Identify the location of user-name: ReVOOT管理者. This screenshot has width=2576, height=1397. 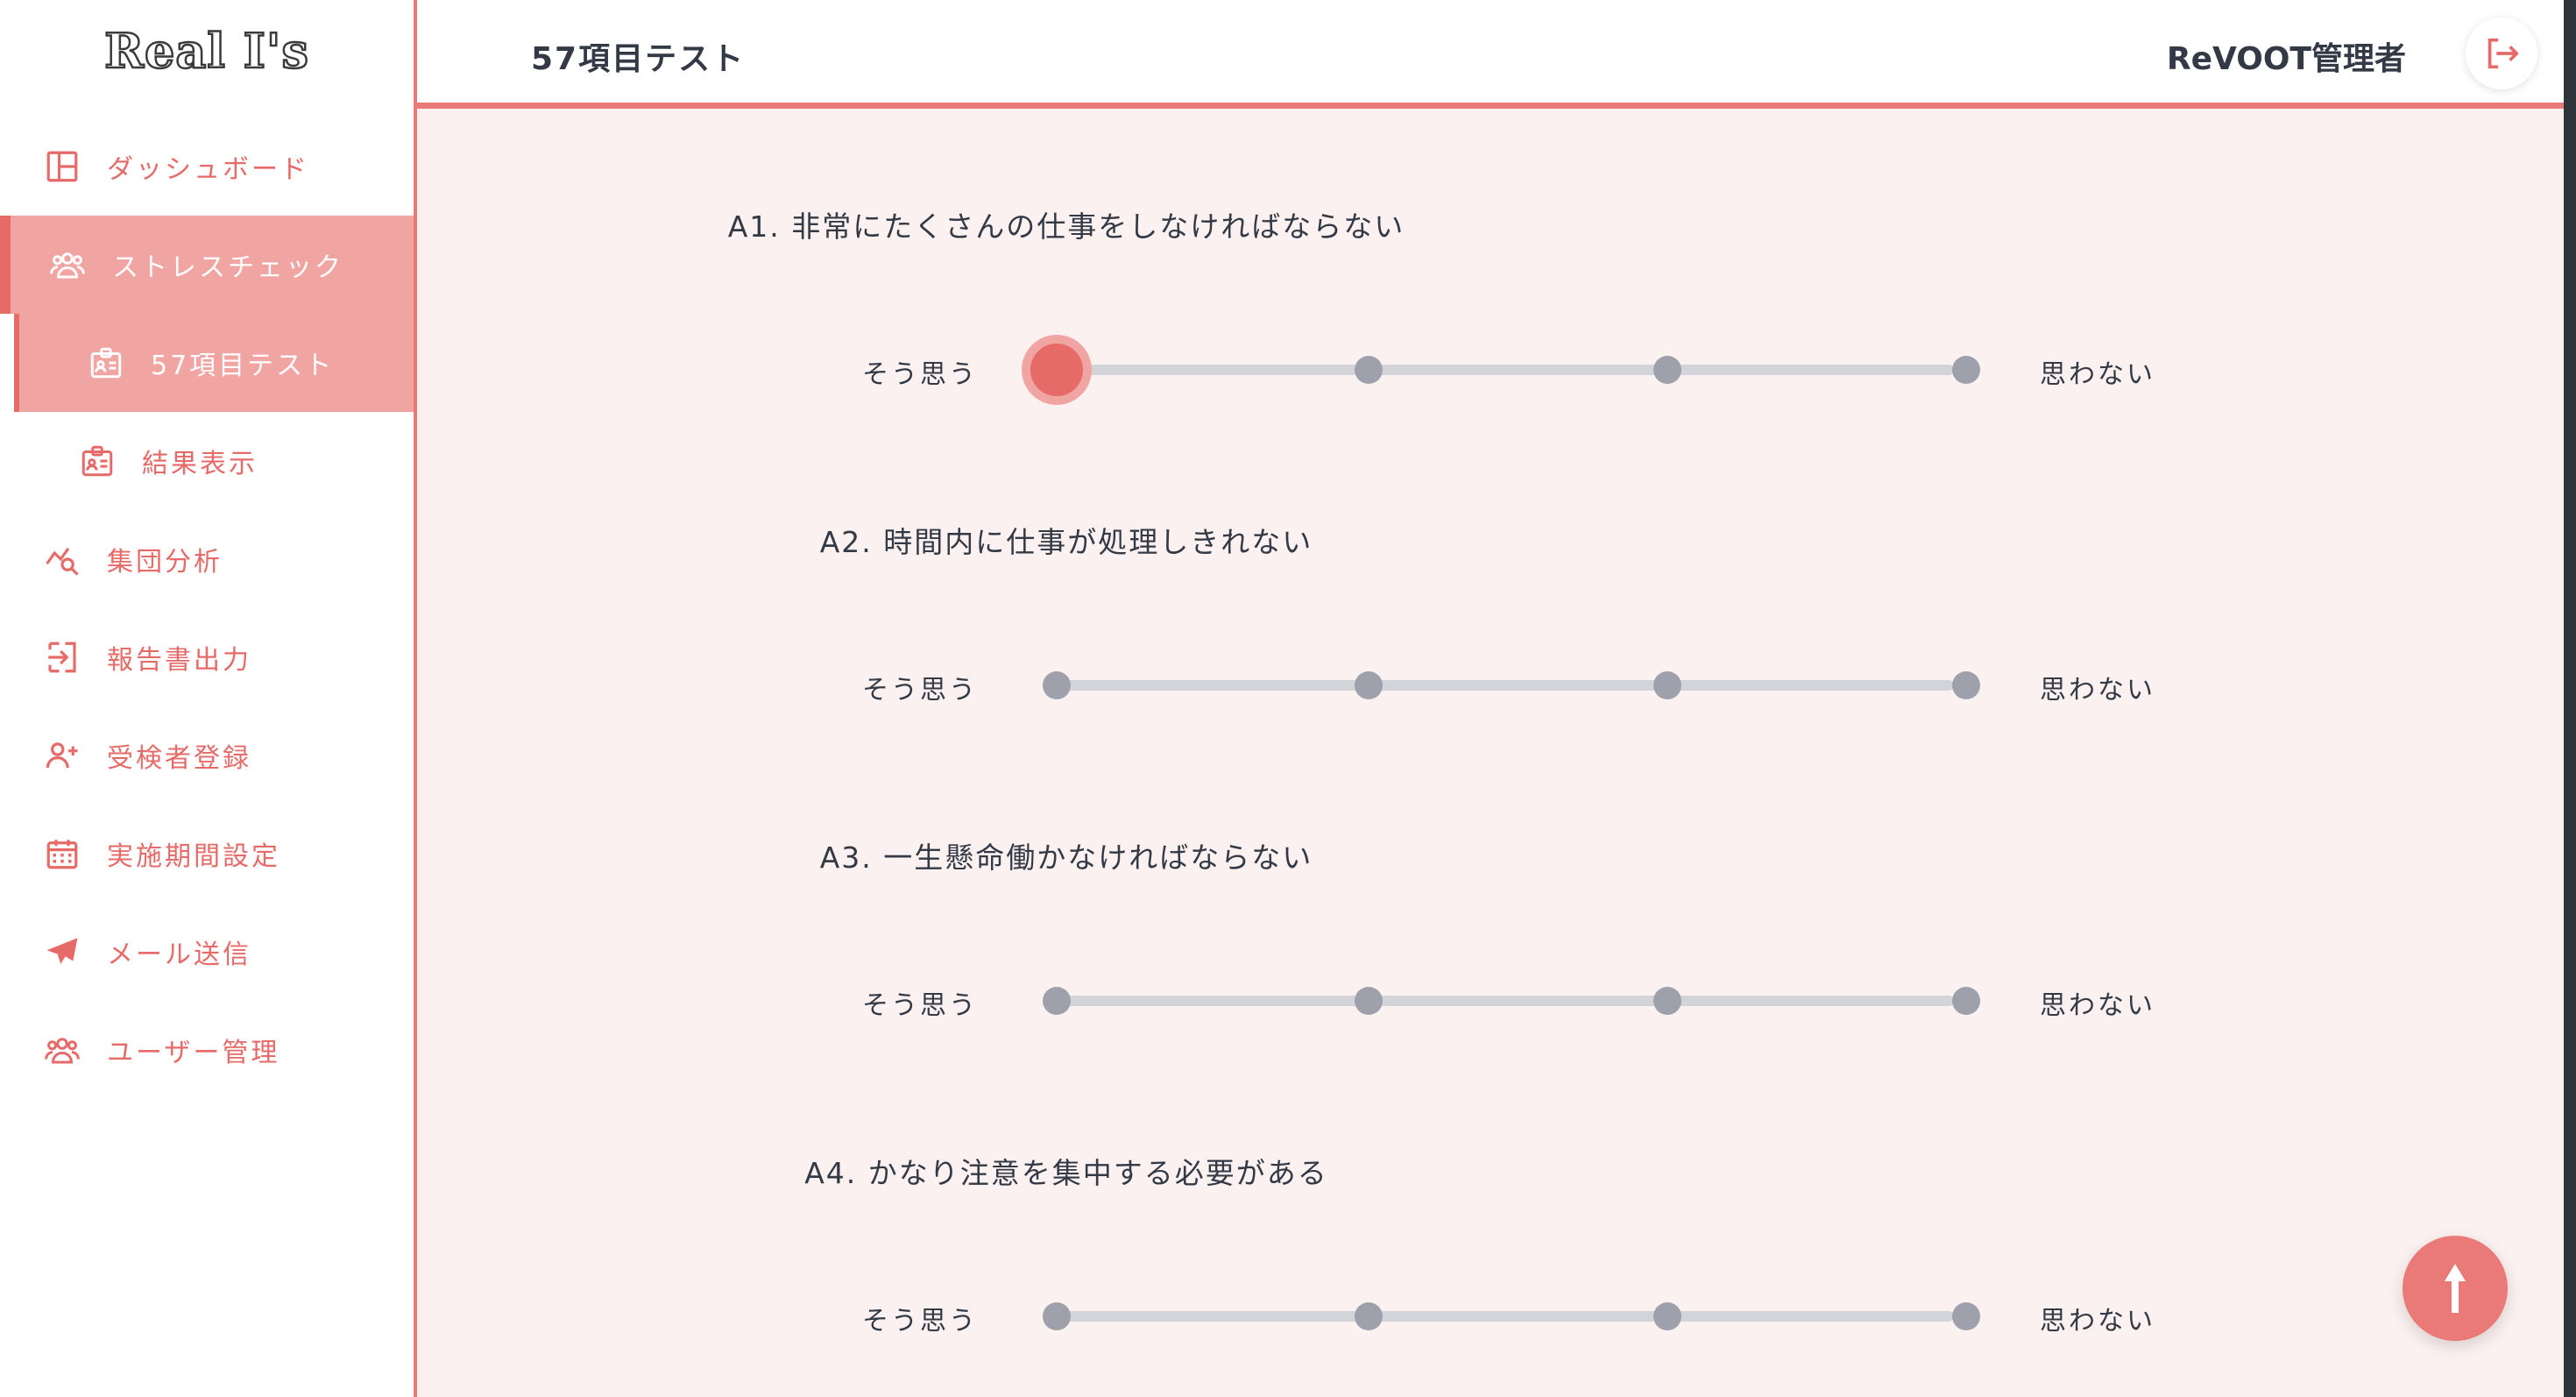
(2286, 59).